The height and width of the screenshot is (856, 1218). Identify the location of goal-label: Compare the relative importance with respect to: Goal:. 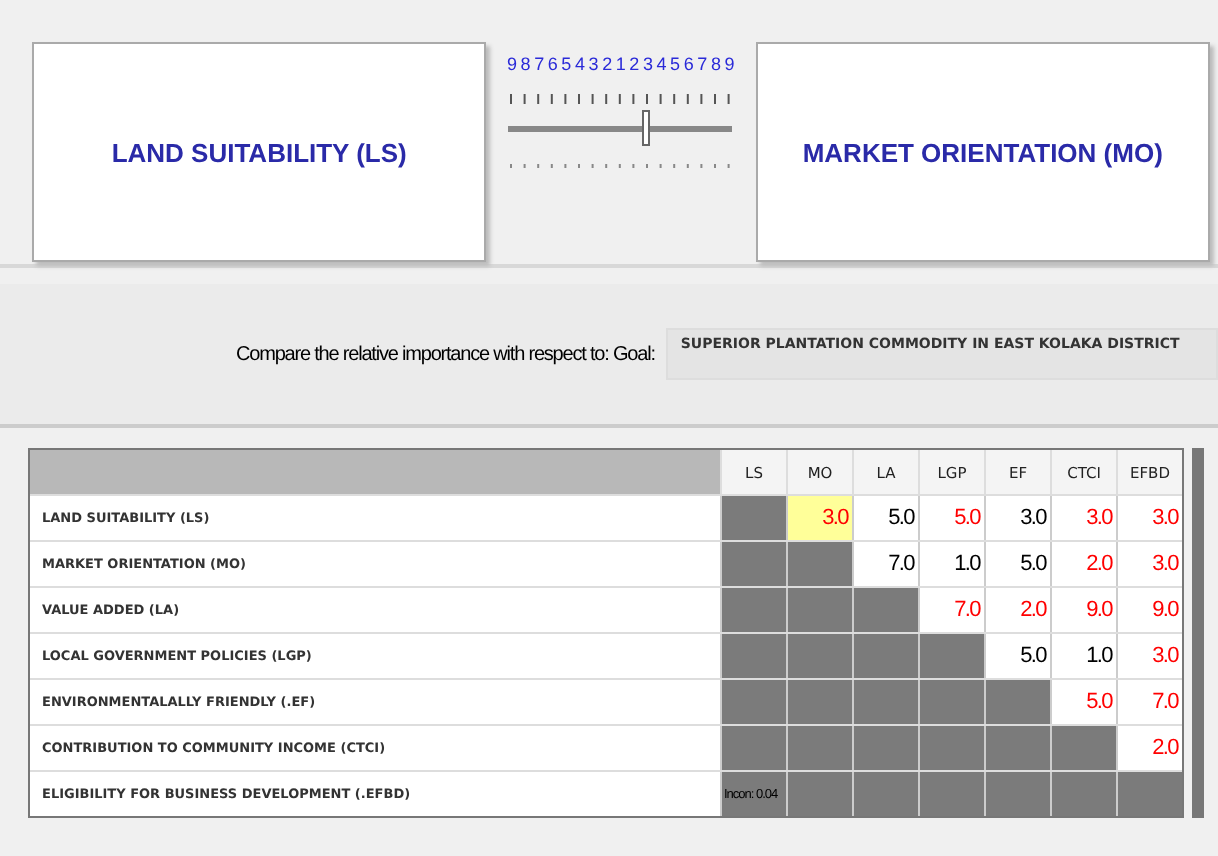
(445, 354).